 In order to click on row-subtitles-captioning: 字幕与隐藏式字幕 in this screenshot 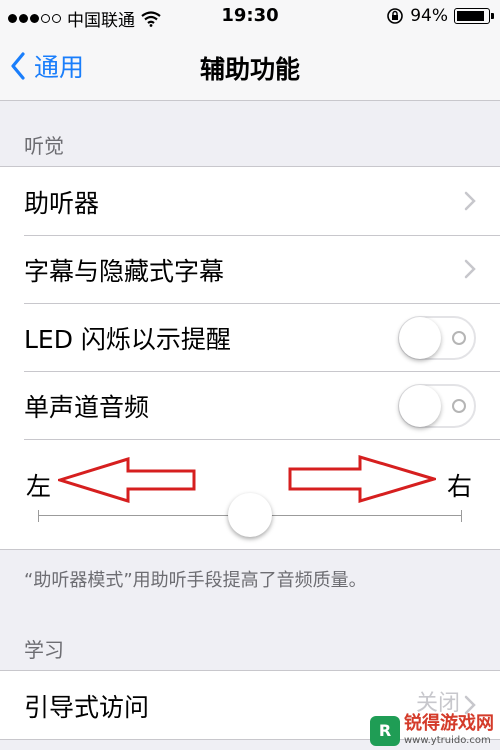, I will do `click(250, 269)`.